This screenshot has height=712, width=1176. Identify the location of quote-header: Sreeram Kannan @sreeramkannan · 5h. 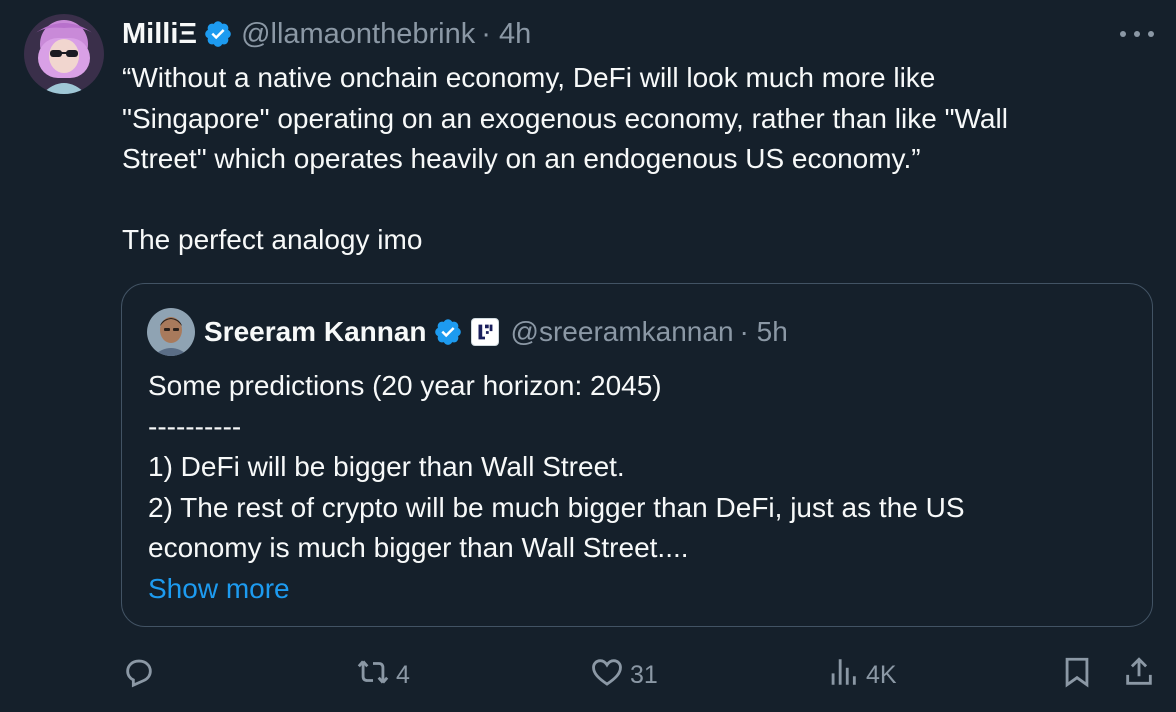
(496, 332).